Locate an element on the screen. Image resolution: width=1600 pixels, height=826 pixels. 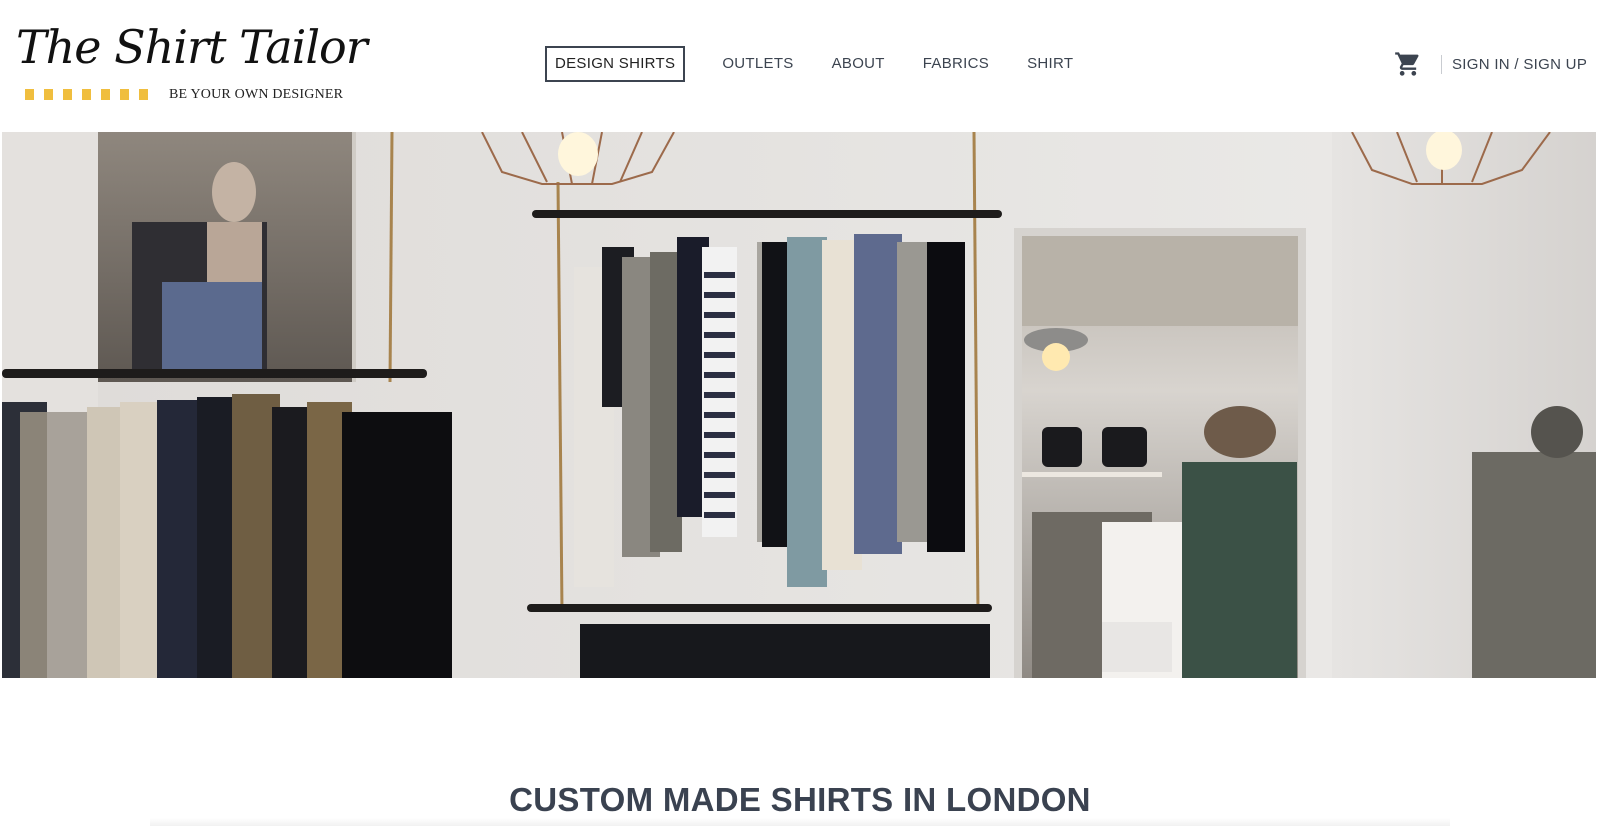
sign-in-link: SIGN IN / SIGN UP is located at coordinates (1519, 65).